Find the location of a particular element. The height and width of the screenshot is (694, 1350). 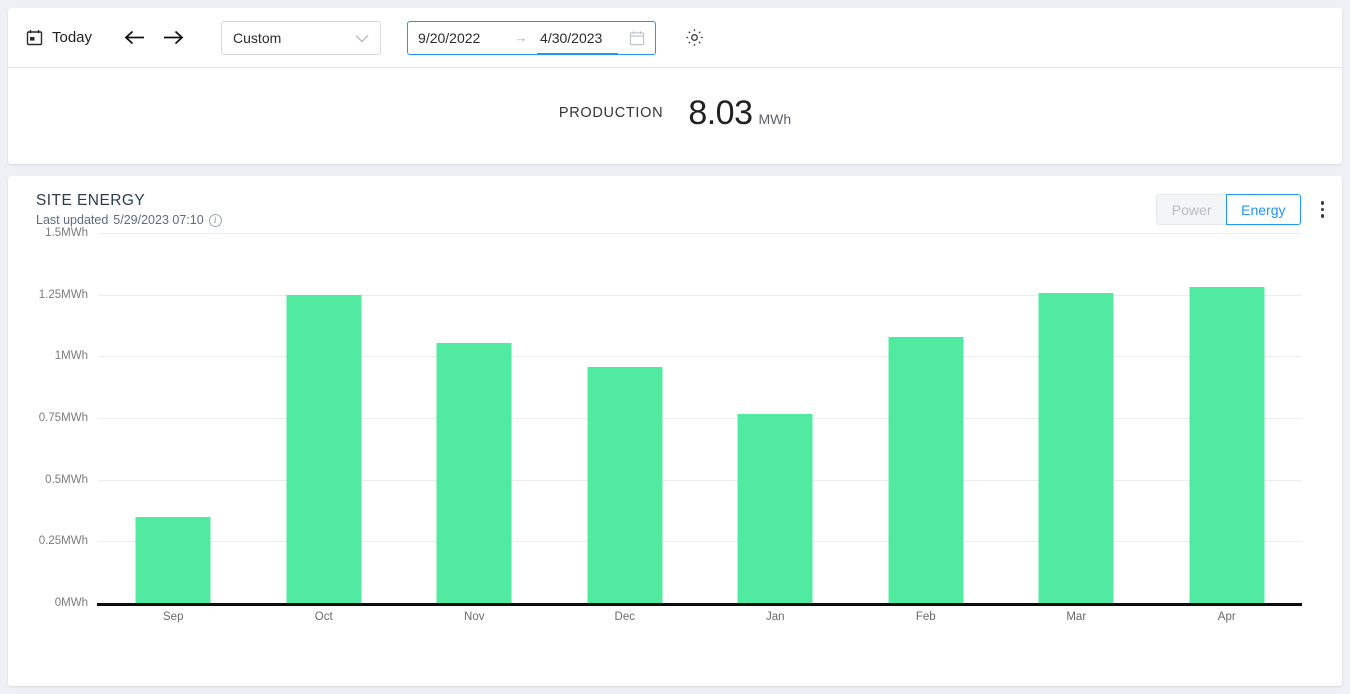

today-button: Today is located at coordinates (59, 37).